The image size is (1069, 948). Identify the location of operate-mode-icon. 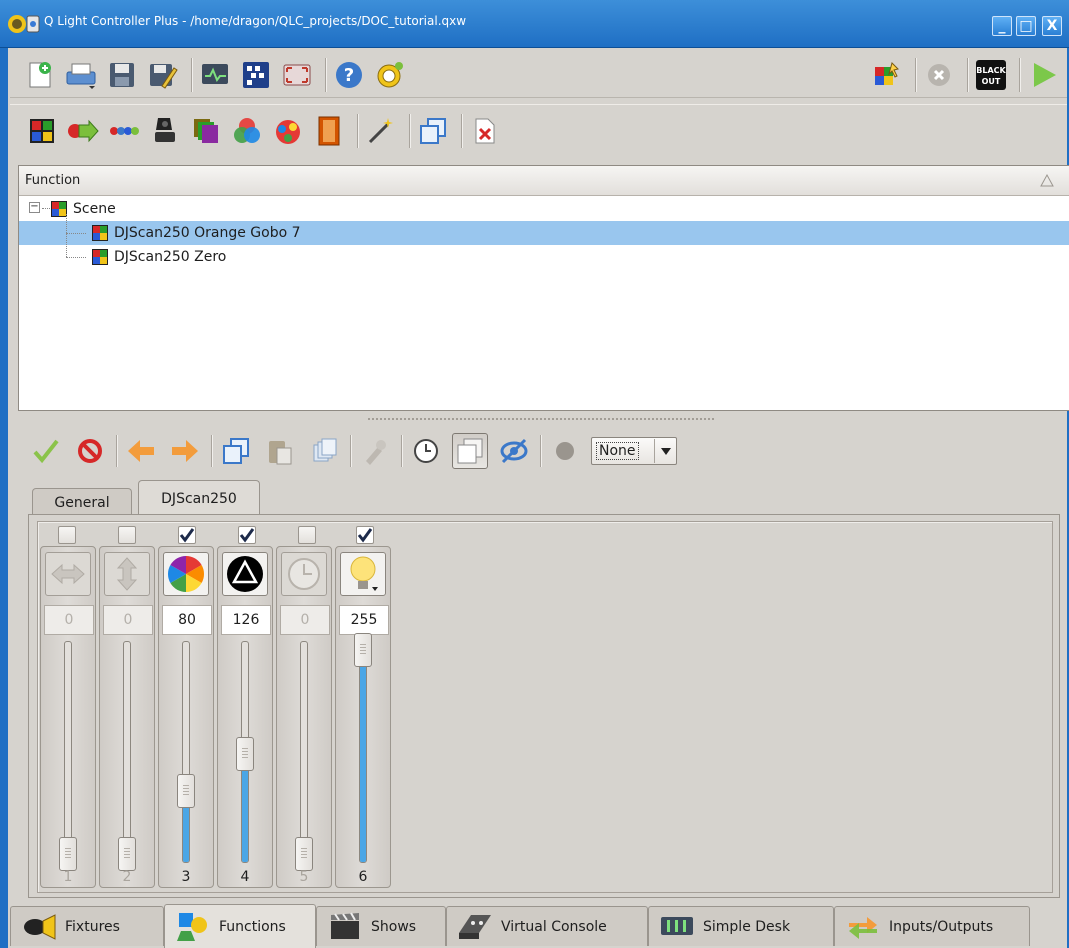
(1043, 75).